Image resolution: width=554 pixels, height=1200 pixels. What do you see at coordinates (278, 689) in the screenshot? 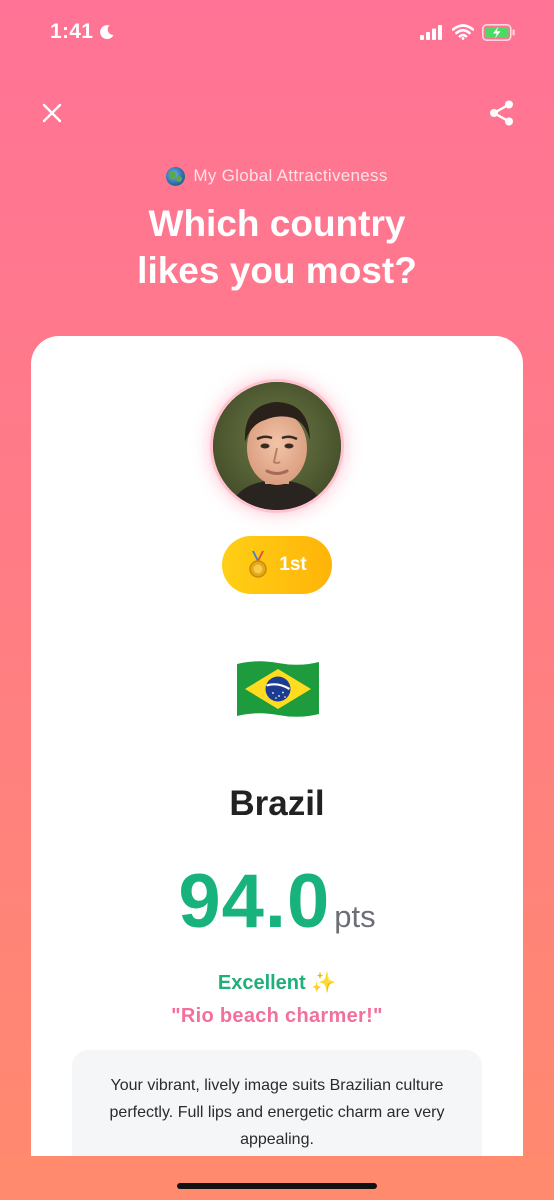
I see `brazil-flag-icon` at bounding box center [278, 689].